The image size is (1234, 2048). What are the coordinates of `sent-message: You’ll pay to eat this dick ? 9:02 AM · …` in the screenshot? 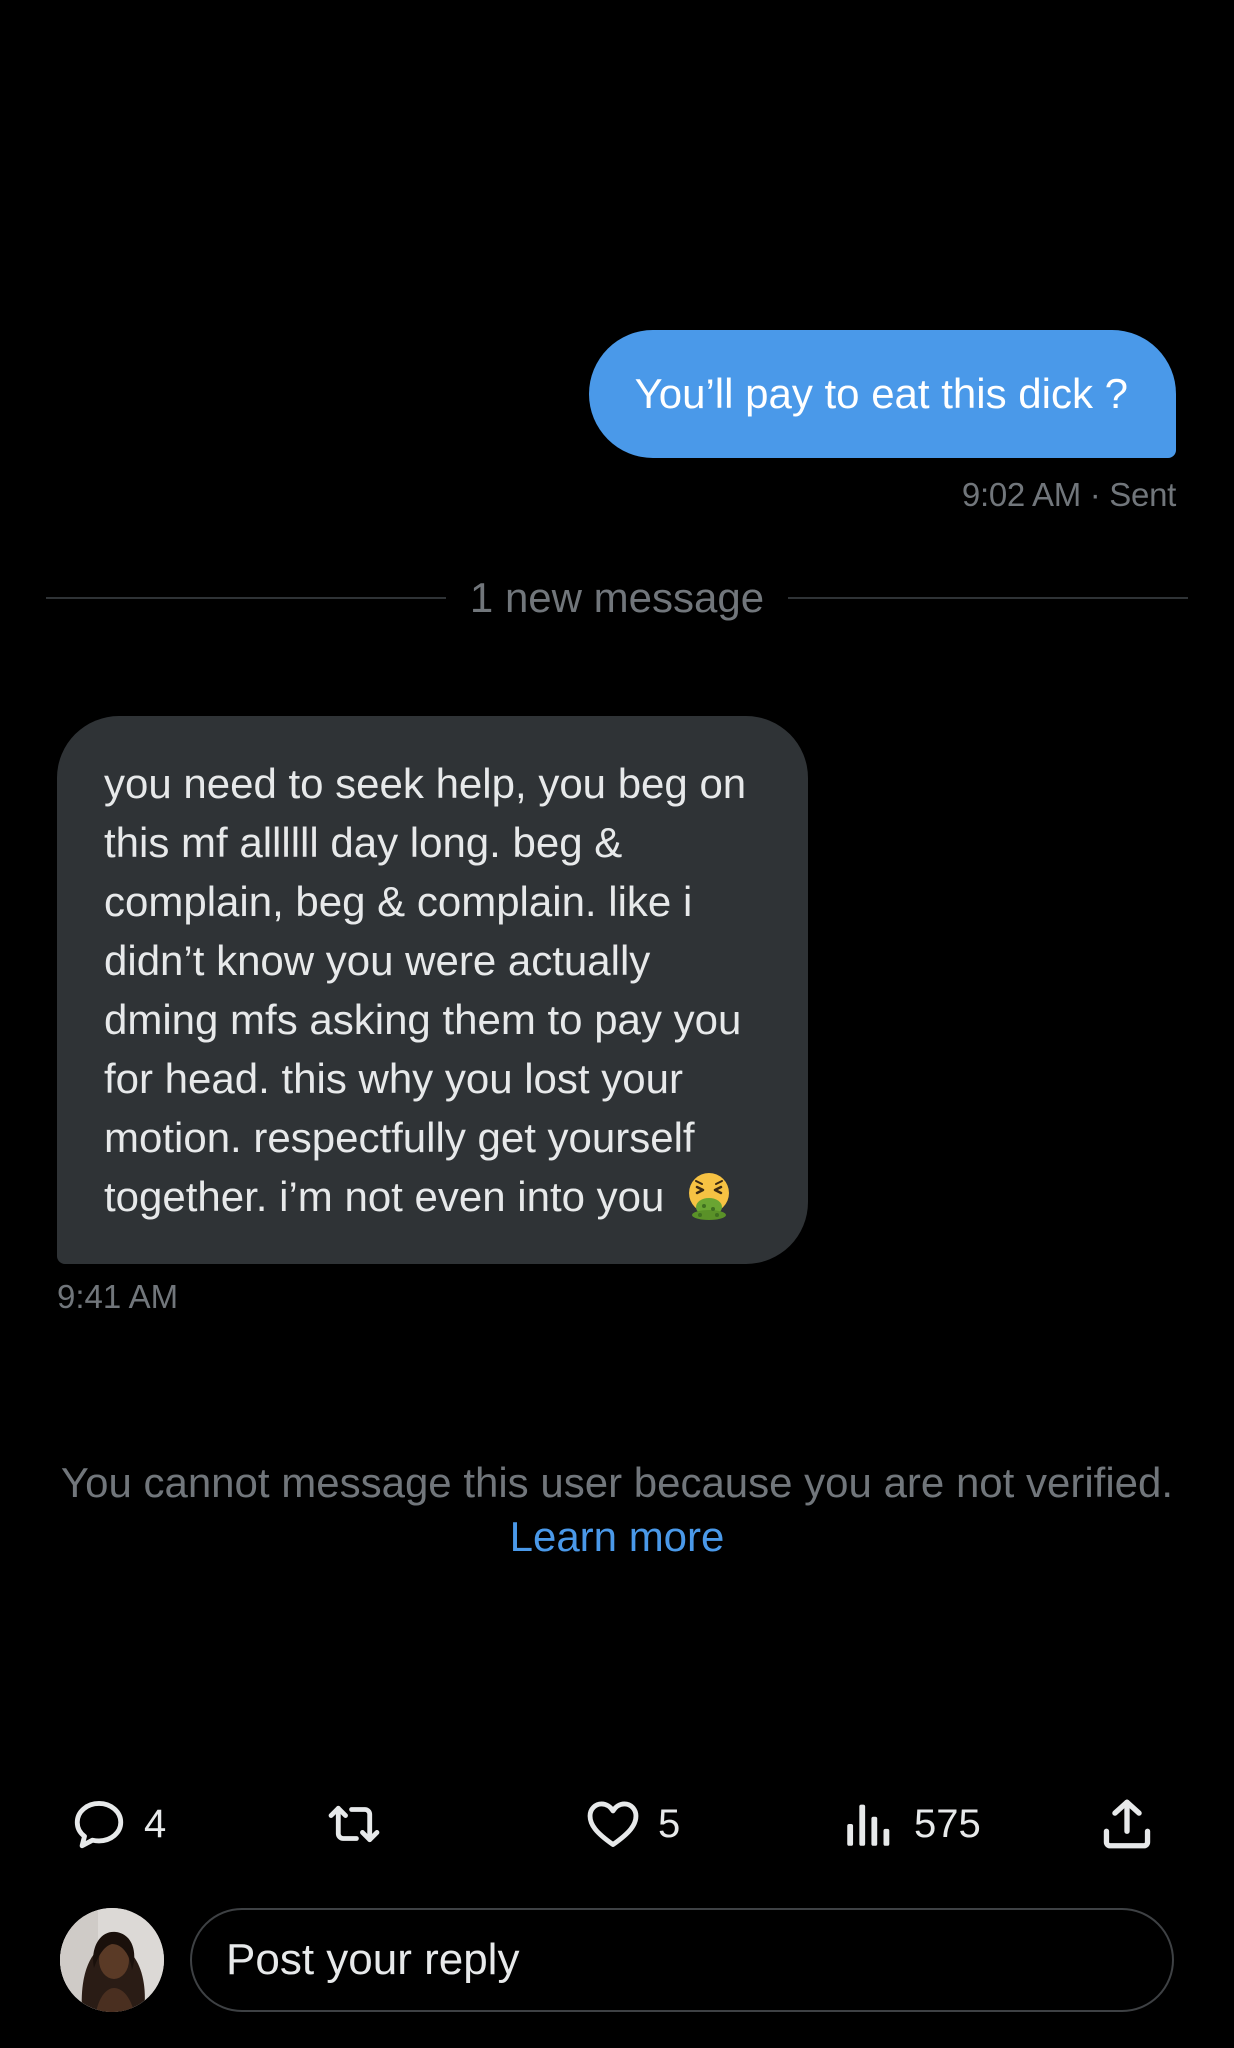 It's located at (882, 422).